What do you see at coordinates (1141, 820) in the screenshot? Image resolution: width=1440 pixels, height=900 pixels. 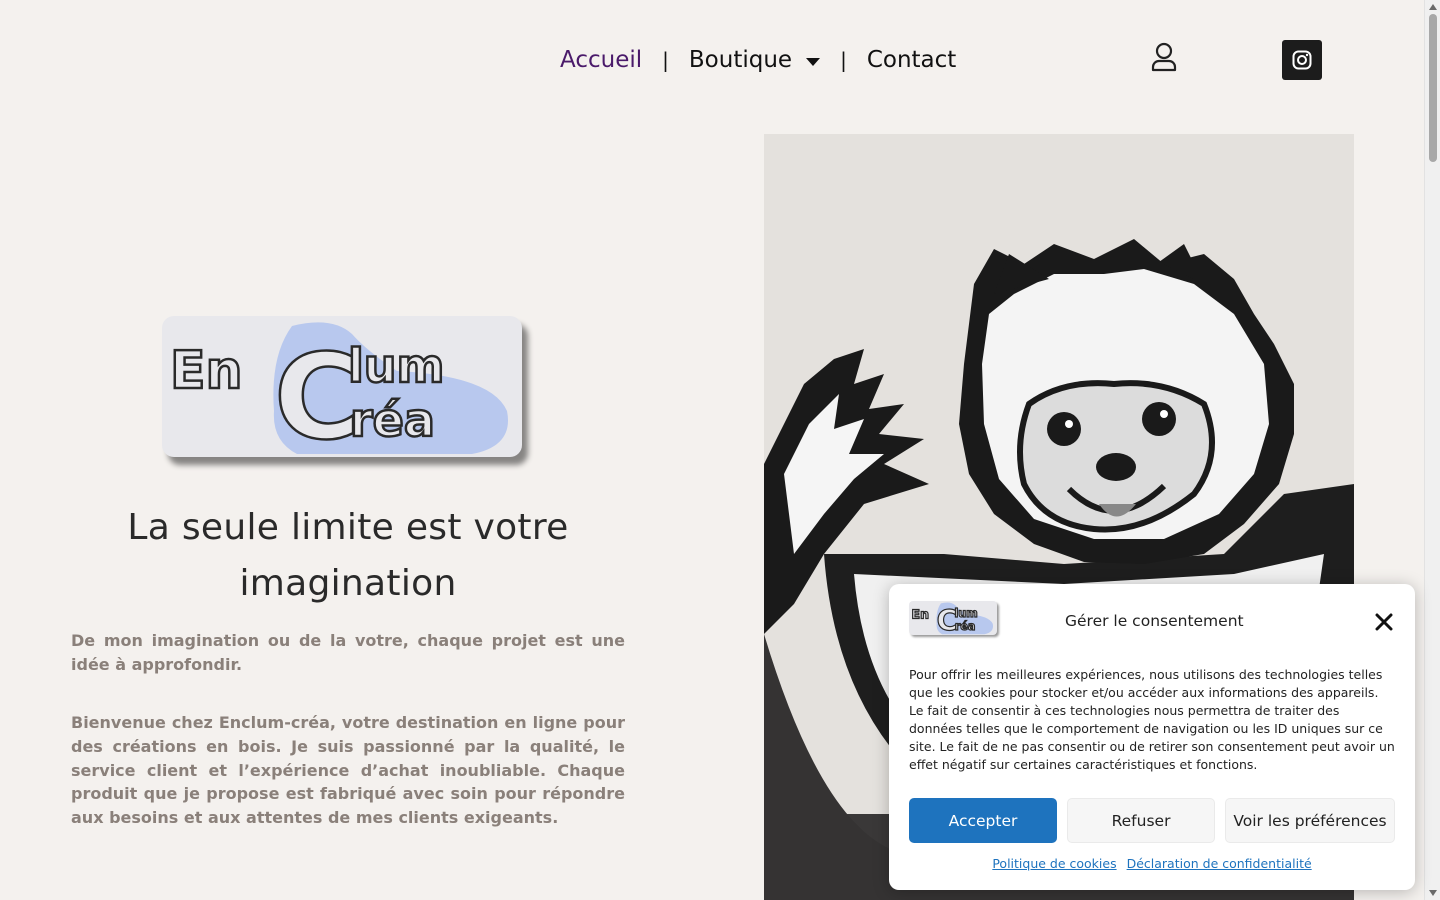 I see `refuse-button: Refuser` at bounding box center [1141, 820].